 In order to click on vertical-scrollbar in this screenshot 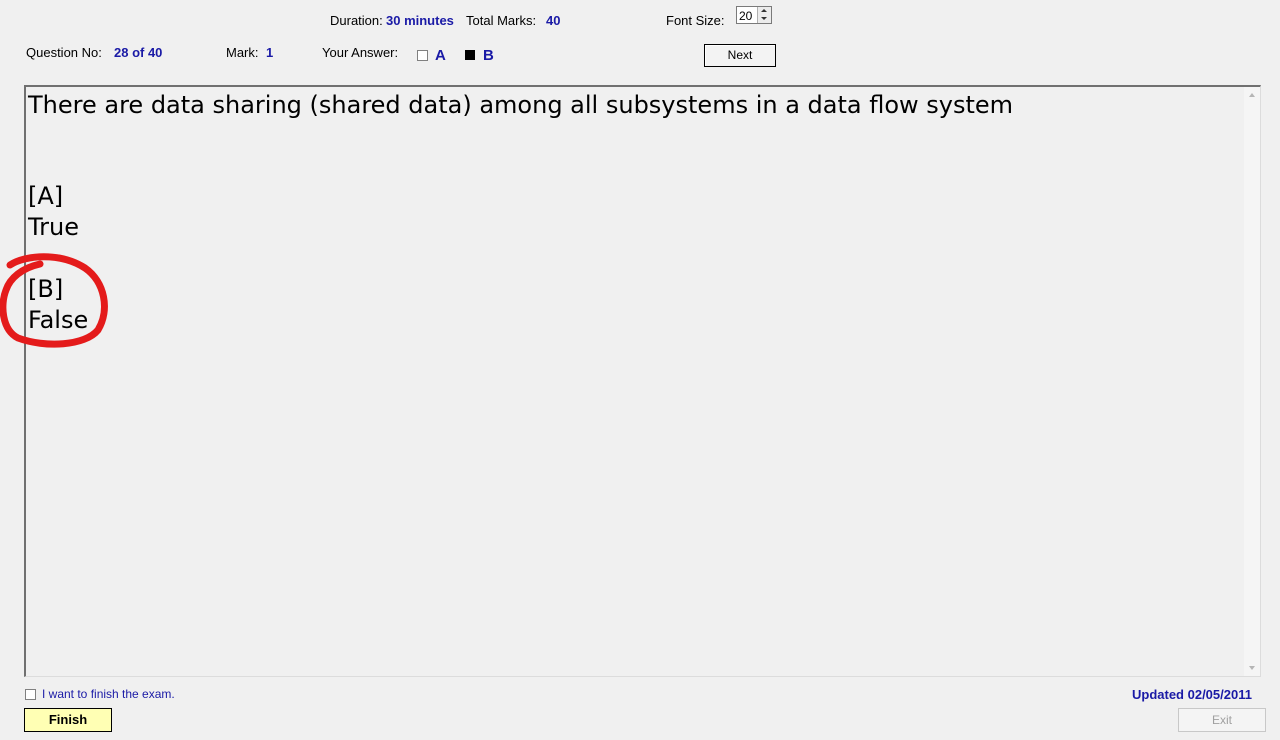, I will do `click(1252, 381)`.